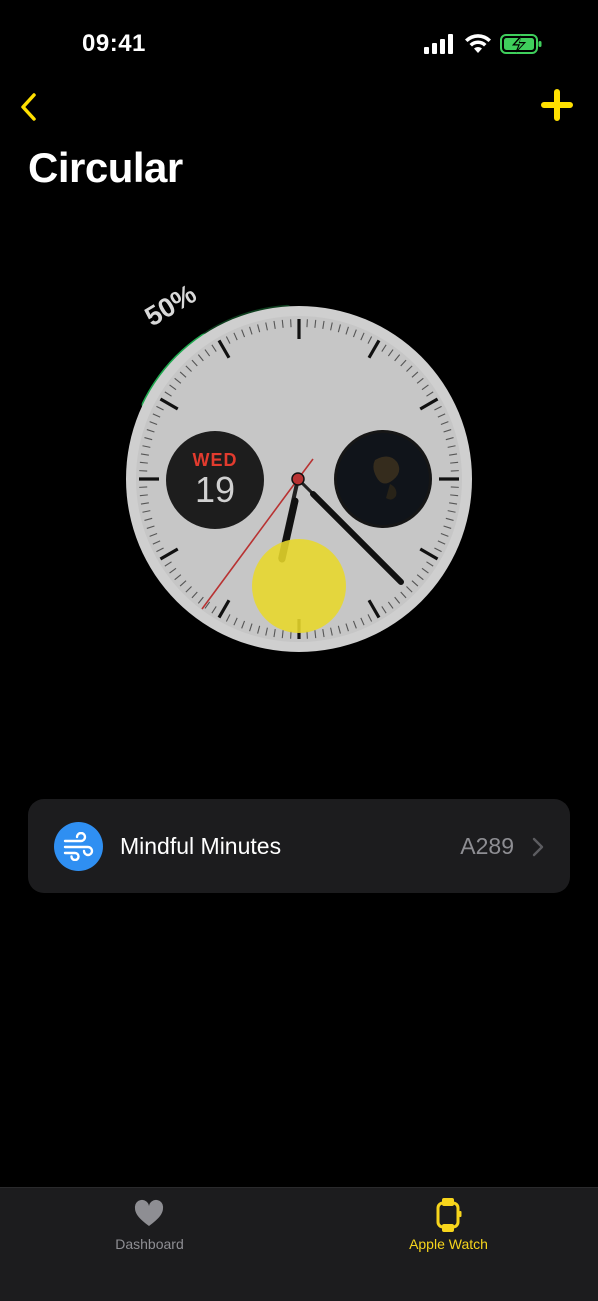  Describe the element at coordinates (299, 44) in the screenshot. I see `status-bar: 09:41` at that location.